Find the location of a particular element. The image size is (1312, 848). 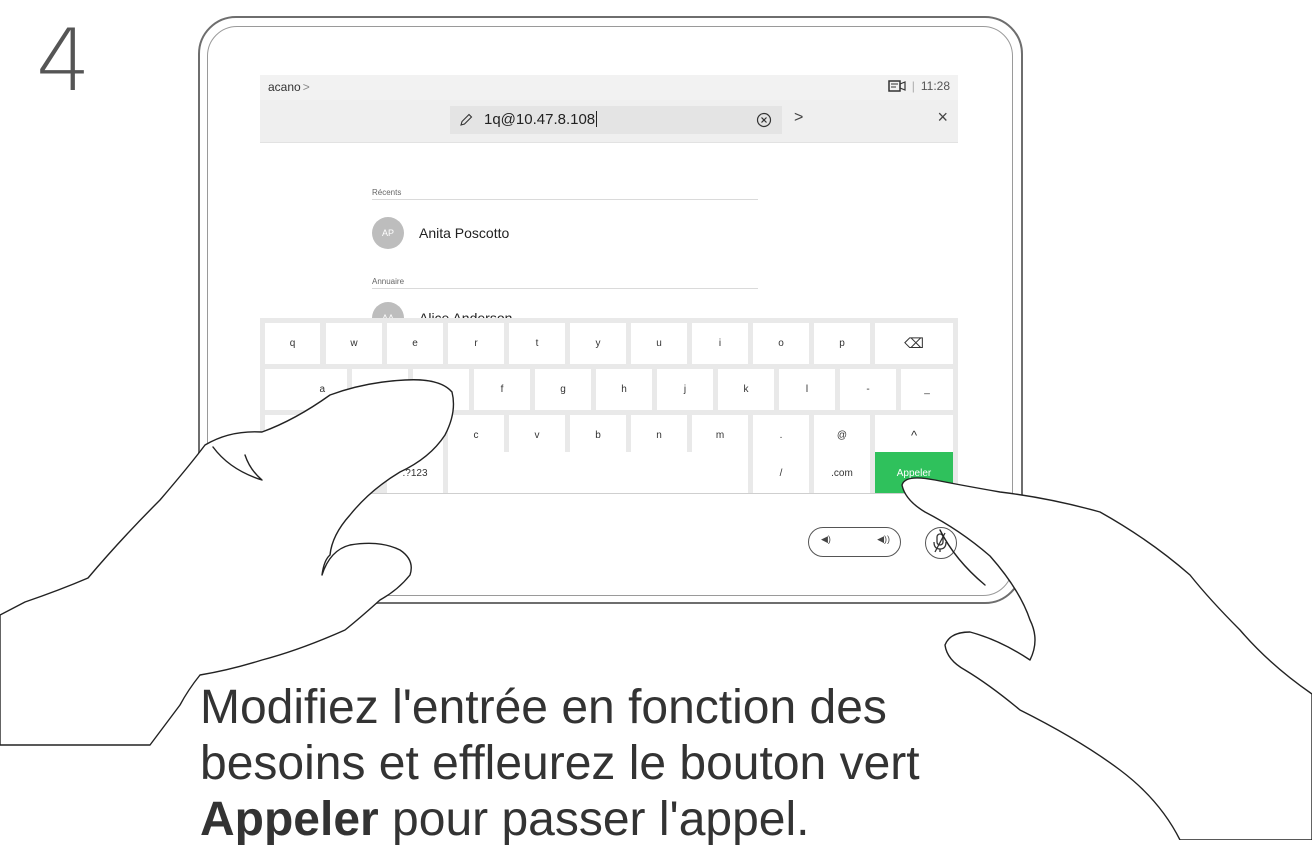

numbers-key: .?123 is located at coordinates (415, 472).